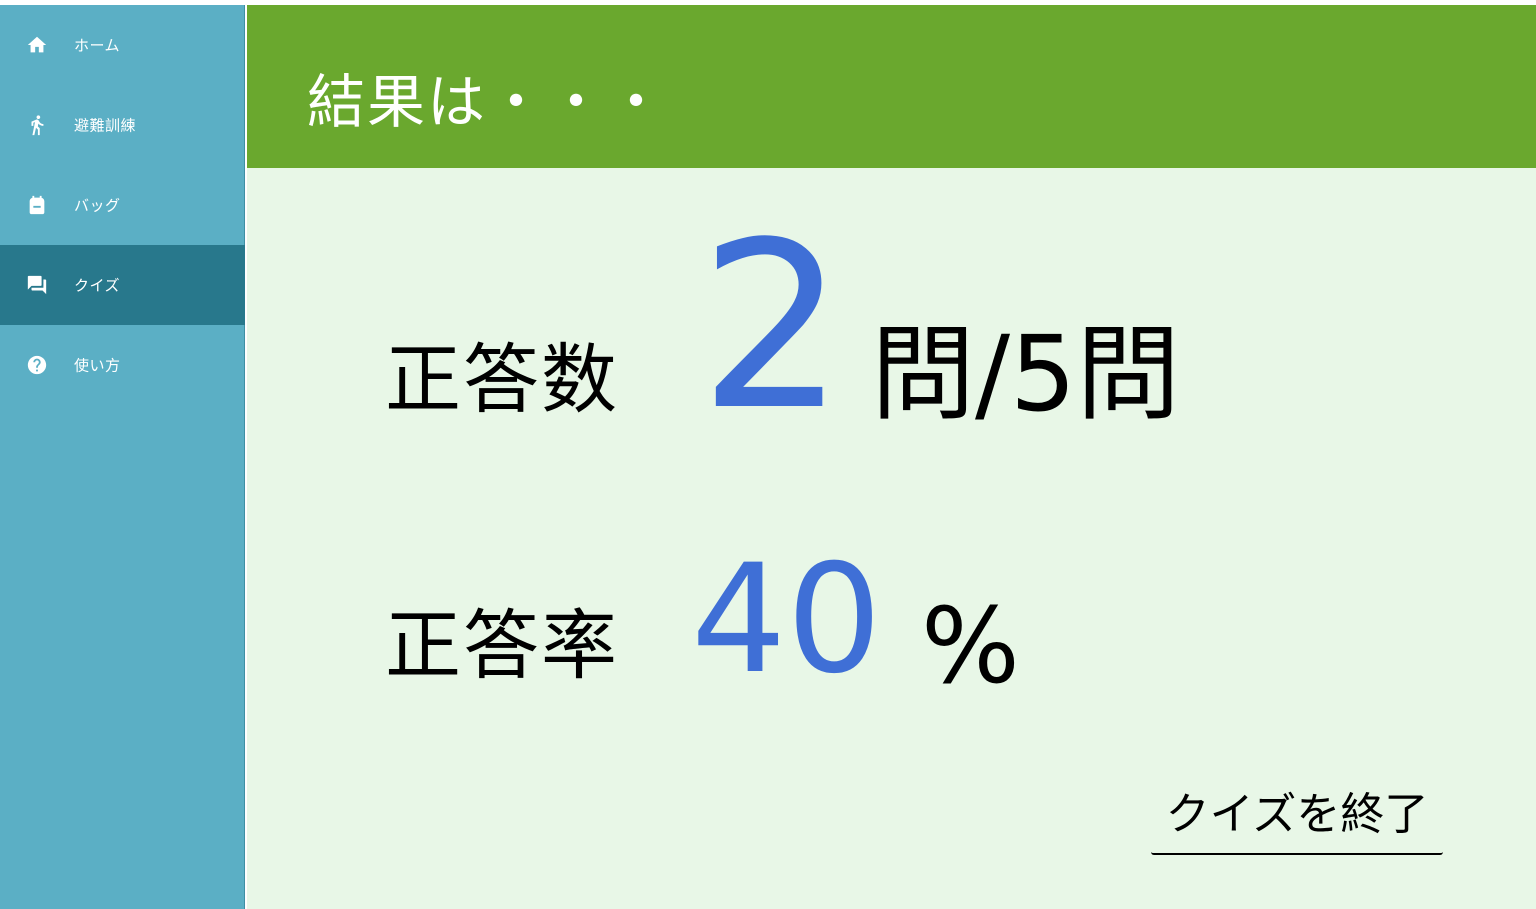 This screenshot has width=1536, height=909. I want to click on running-person-icon, so click(37, 125).